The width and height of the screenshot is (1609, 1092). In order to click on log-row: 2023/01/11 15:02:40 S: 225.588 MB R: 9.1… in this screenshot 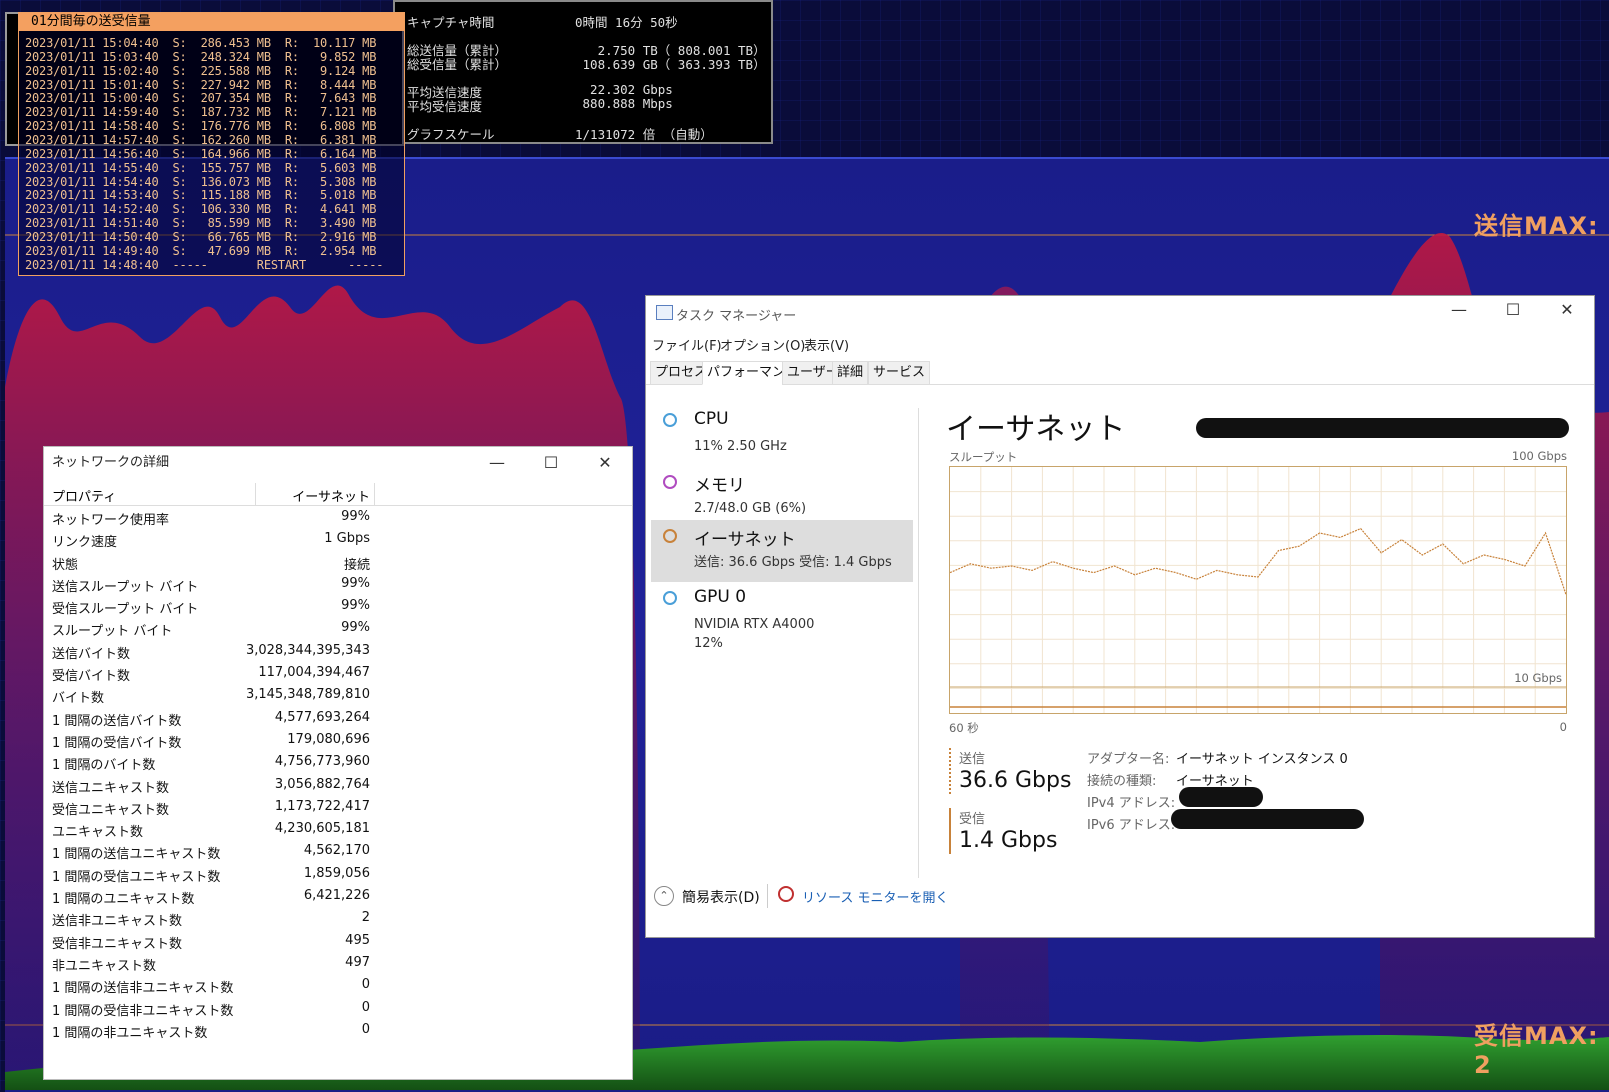, I will do `click(201, 70)`.